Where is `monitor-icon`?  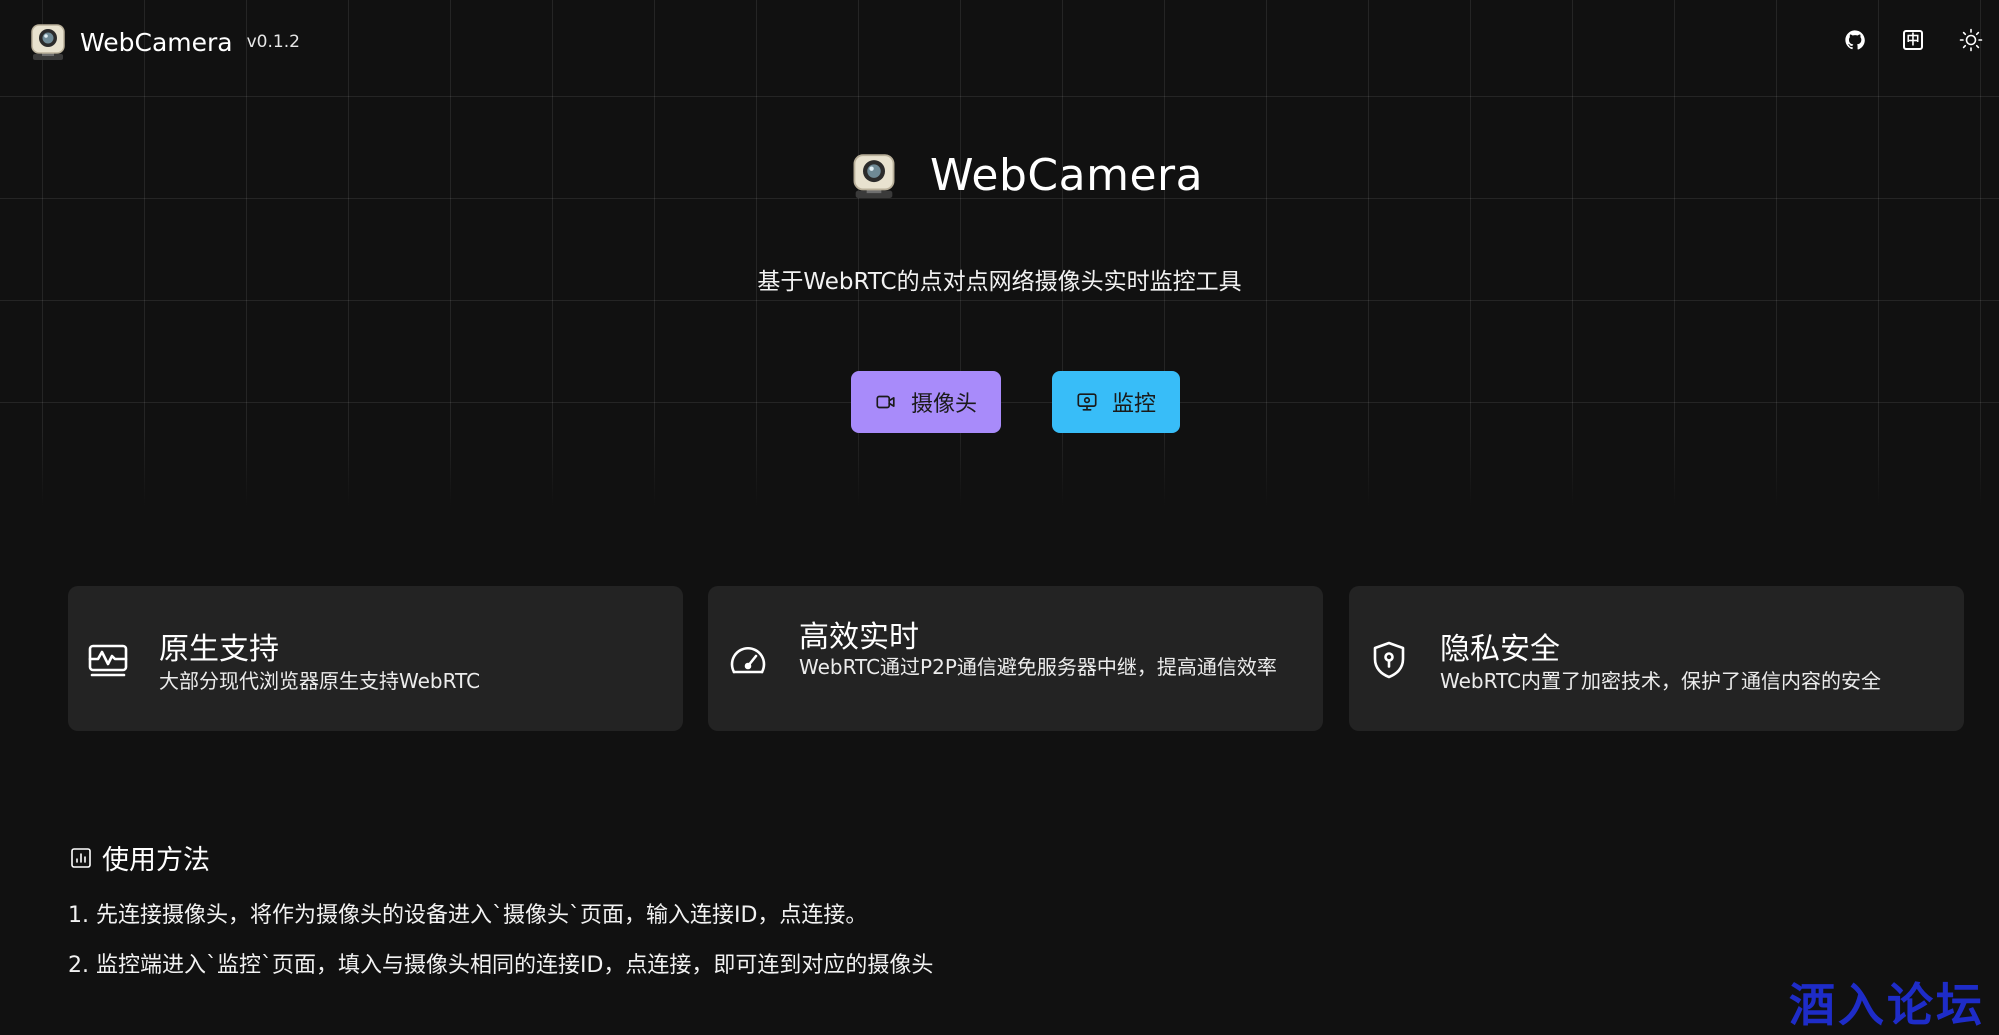 monitor-icon is located at coordinates (1087, 402).